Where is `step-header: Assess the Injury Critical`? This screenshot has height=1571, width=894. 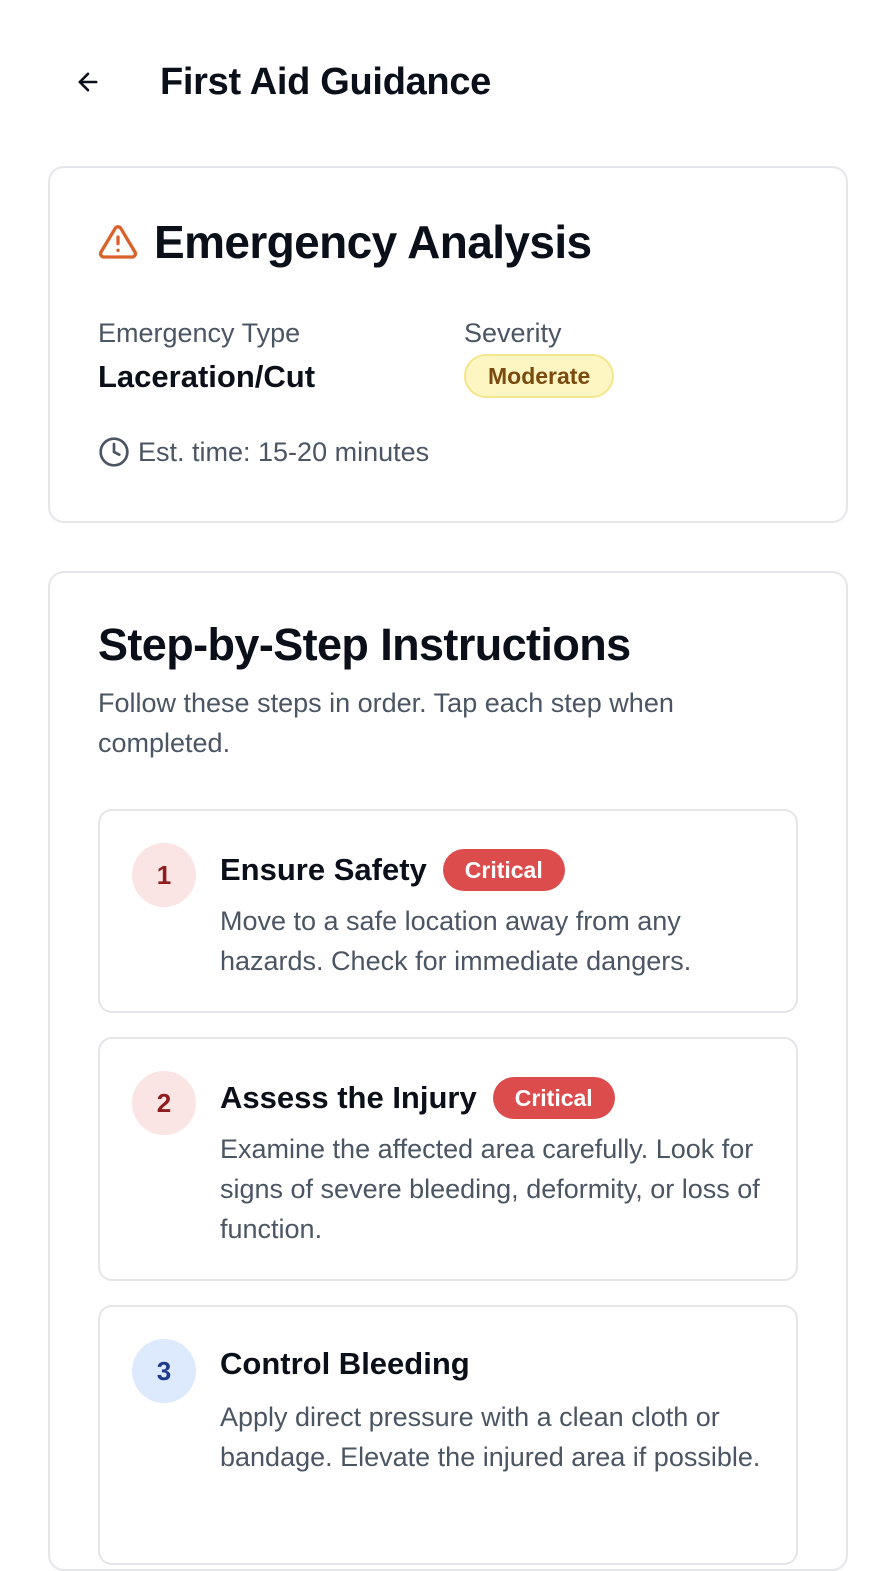
step-header: Assess the Injury Critical is located at coordinates (417, 1098).